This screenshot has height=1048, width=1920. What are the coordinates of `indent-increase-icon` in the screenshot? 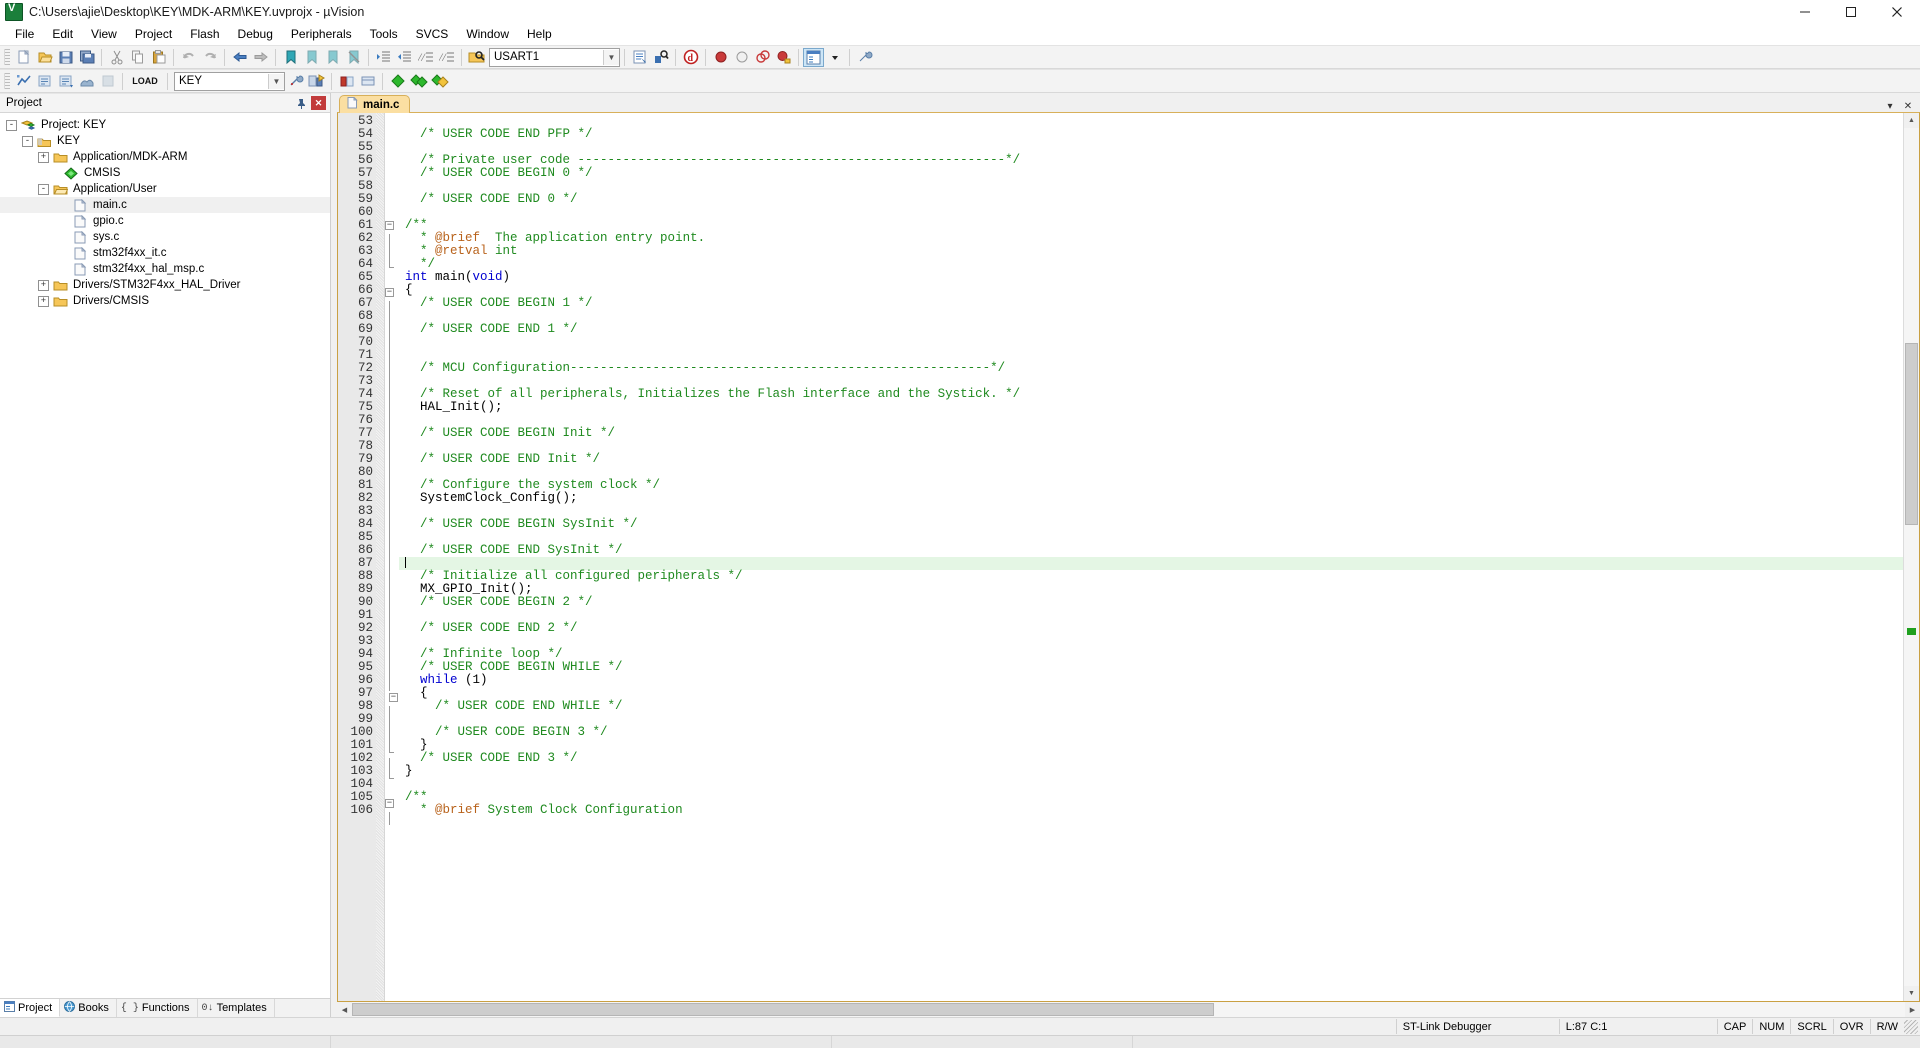 It's located at (383, 57).